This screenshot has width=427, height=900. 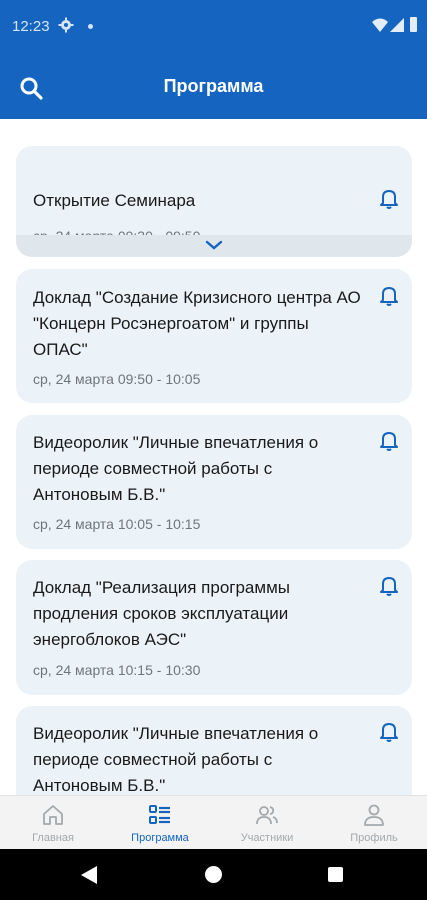 What do you see at coordinates (89, 875) in the screenshot?
I see `back-triangle-icon` at bounding box center [89, 875].